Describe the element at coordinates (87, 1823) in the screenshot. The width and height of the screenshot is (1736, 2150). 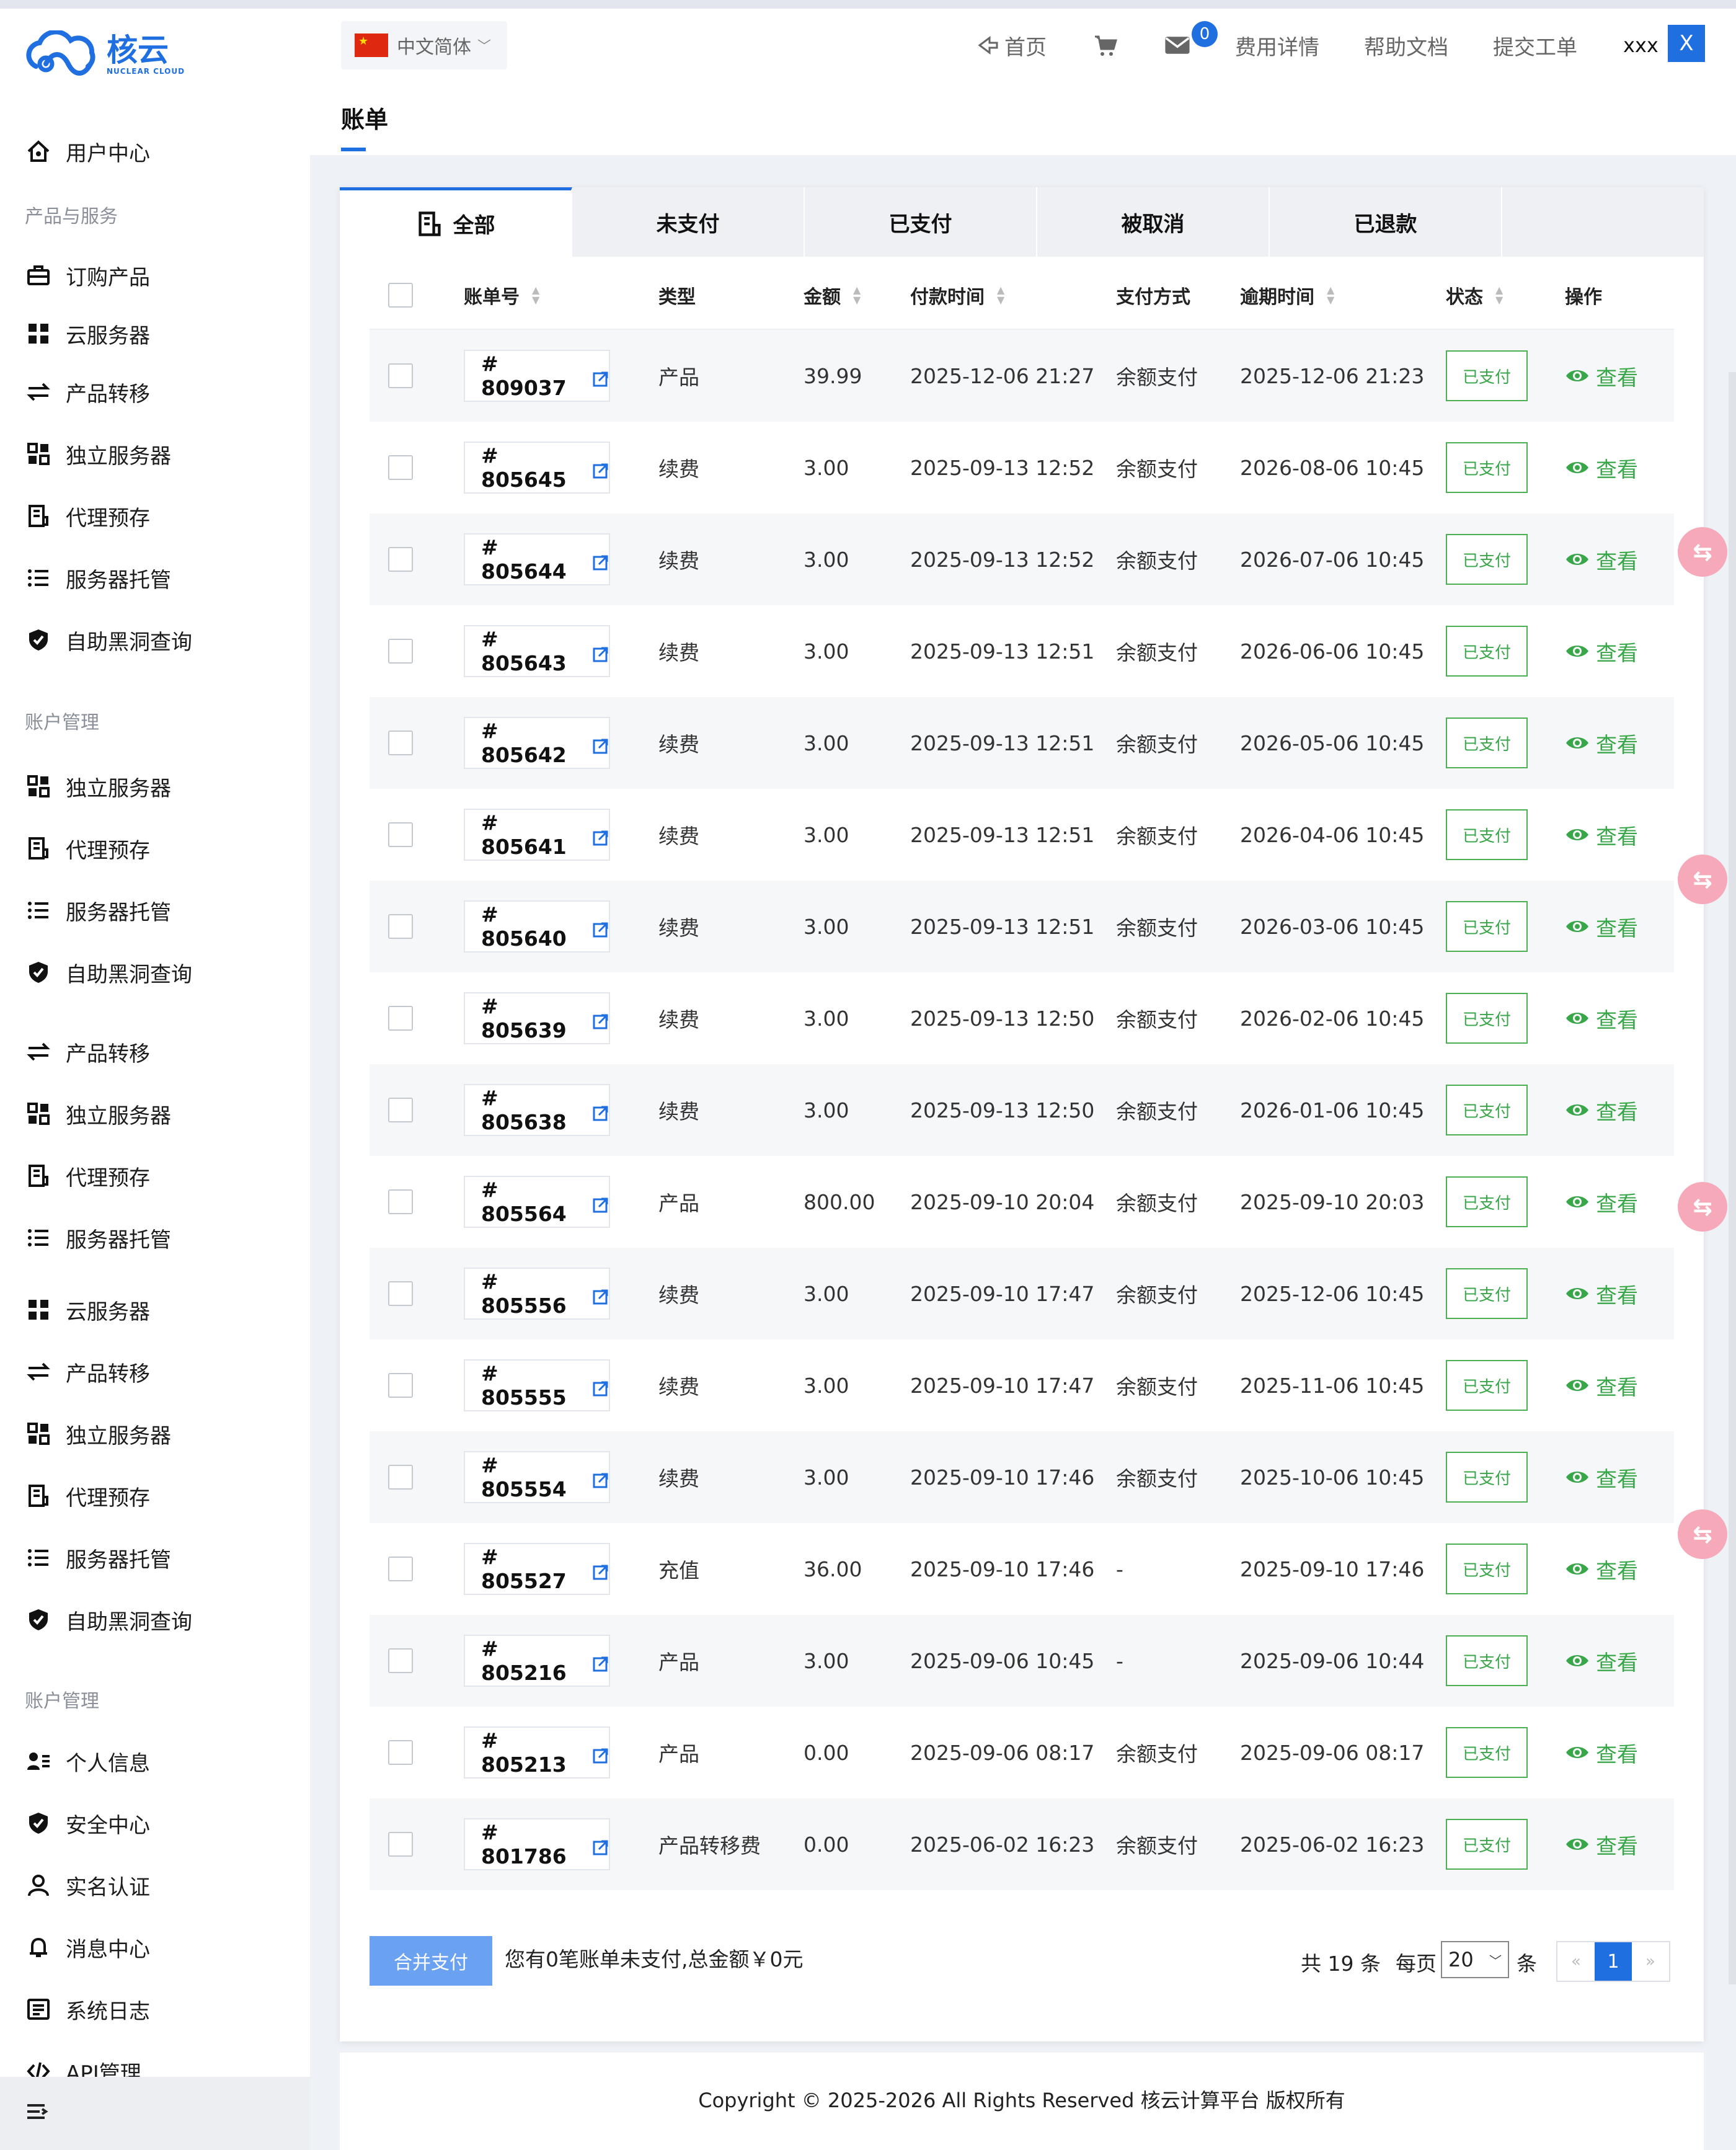
I see `sidebar-item: 安全中心` at that location.